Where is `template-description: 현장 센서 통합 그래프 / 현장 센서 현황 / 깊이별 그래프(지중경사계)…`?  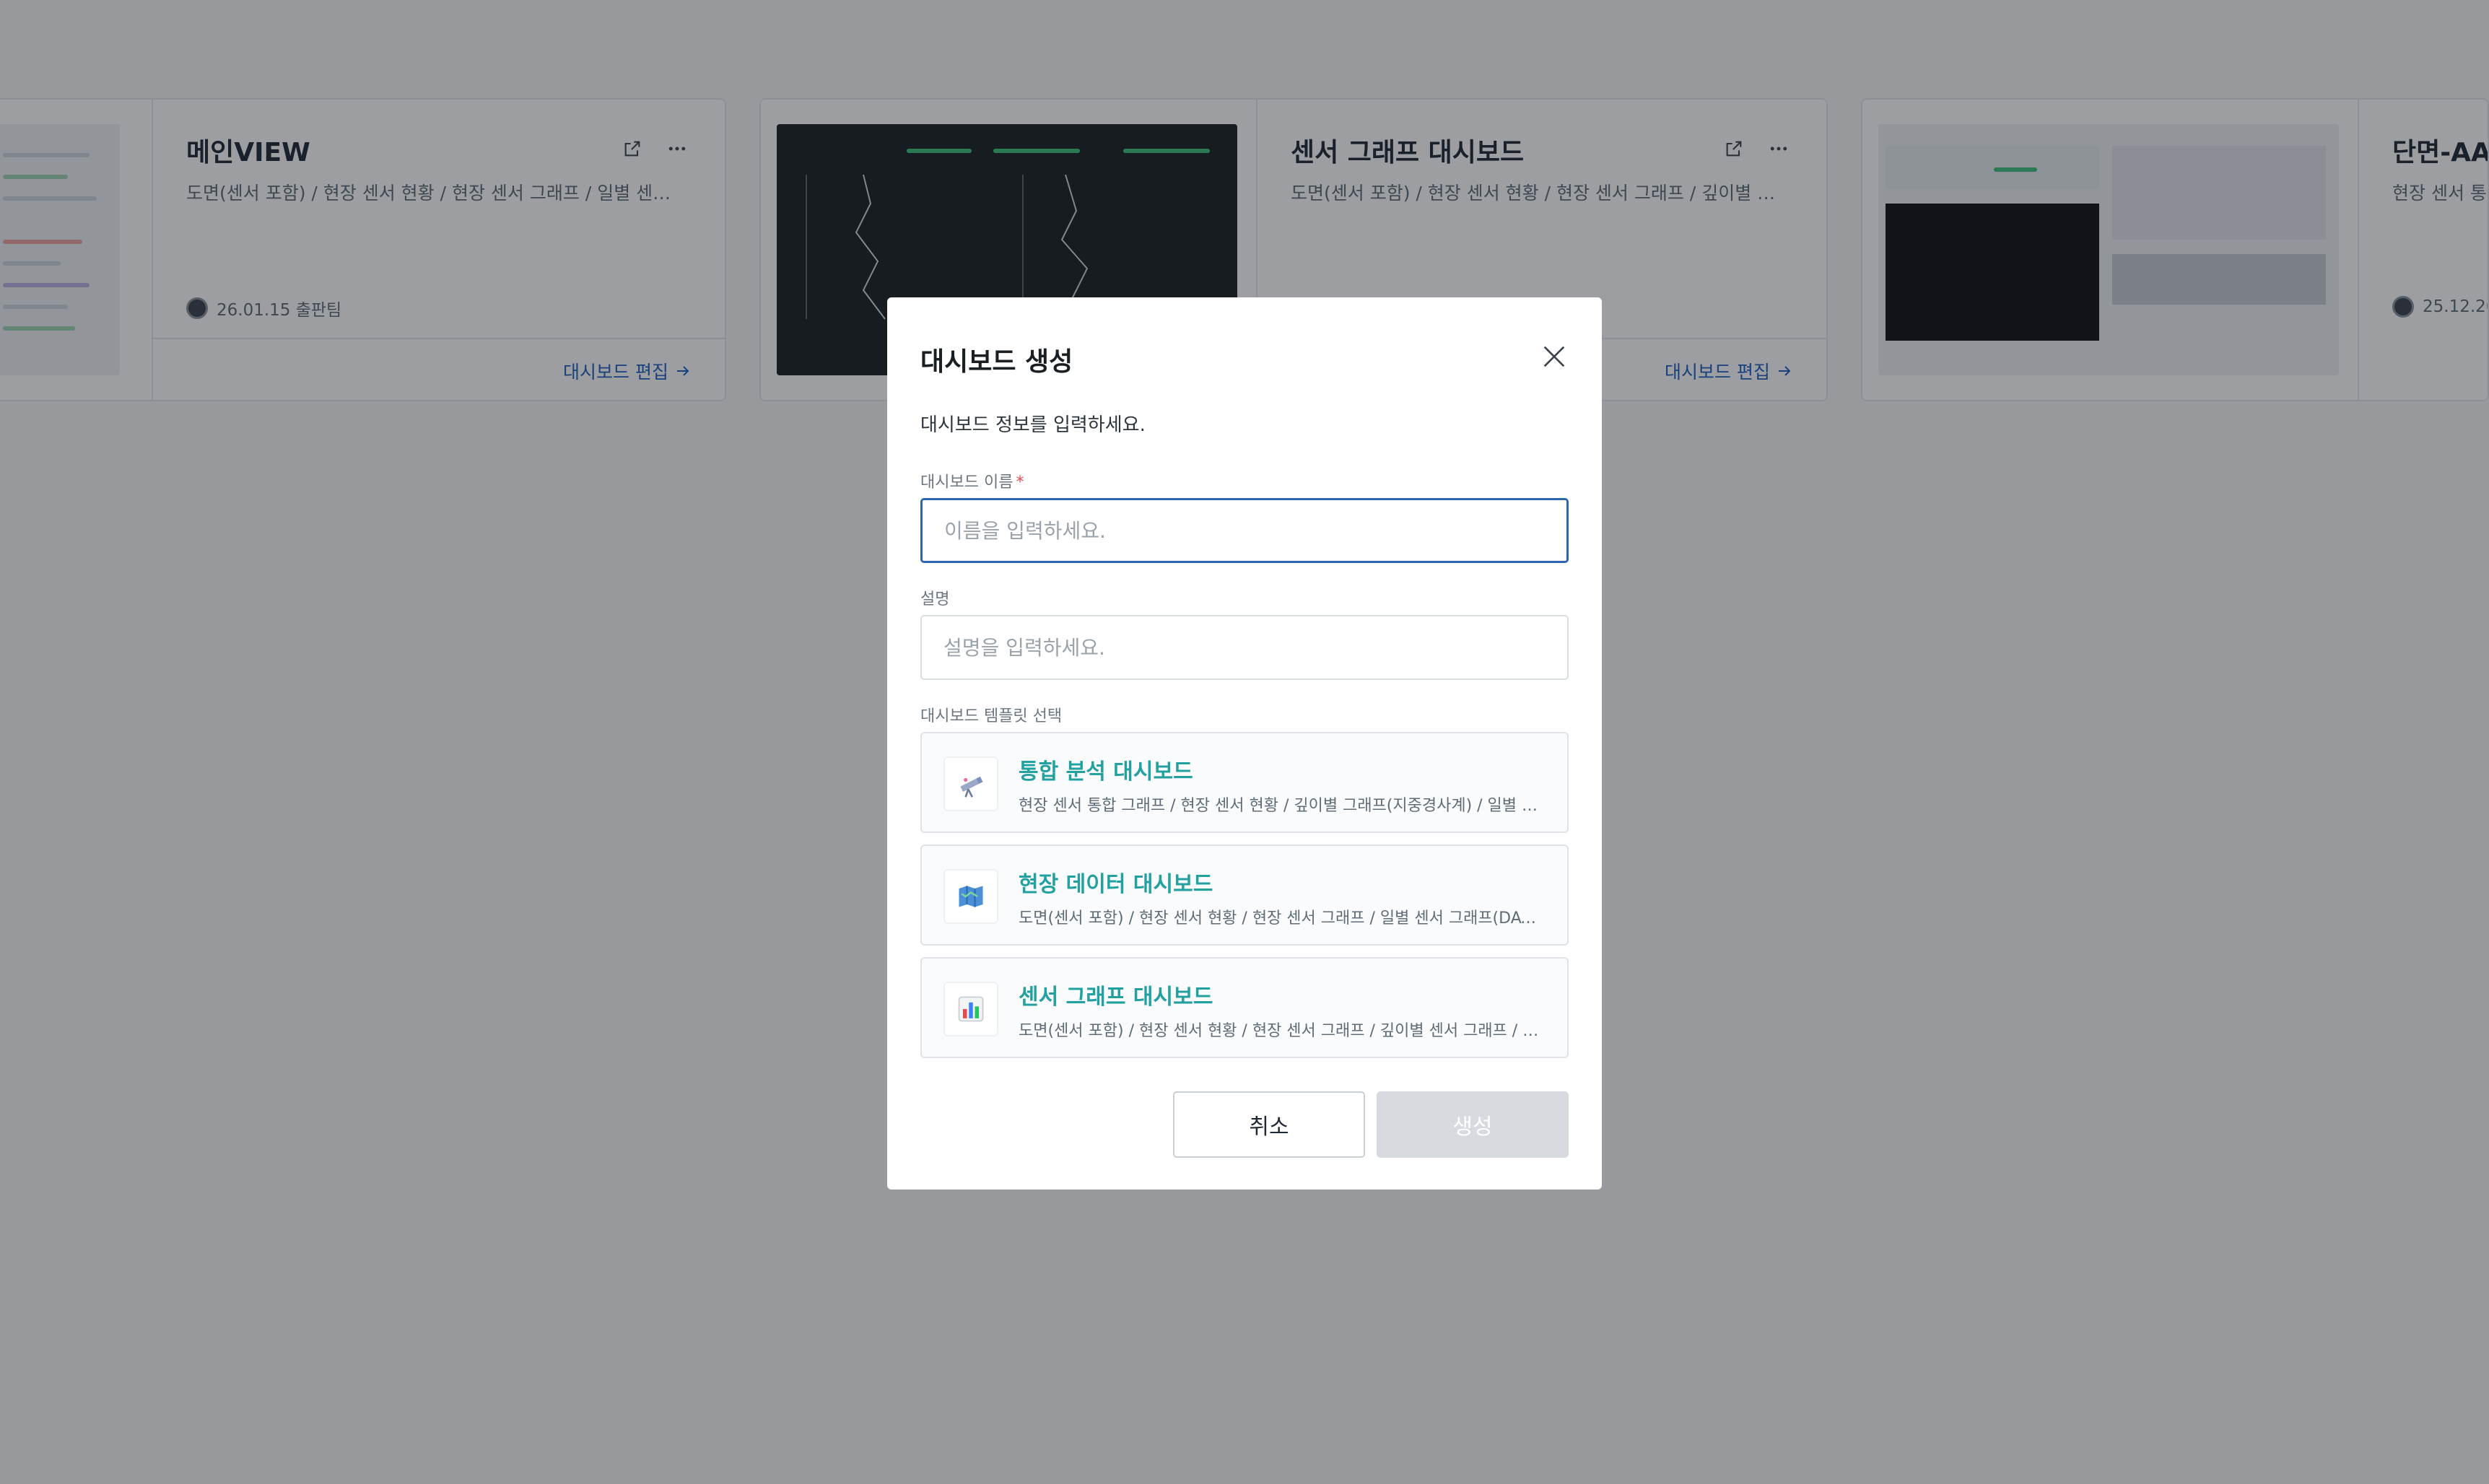
template-description: 현장 센서 통합 그래프 / 현장 센서 현황 / 깊이별 그래프(지중경사계)… is located at coordinates (1282, 806).